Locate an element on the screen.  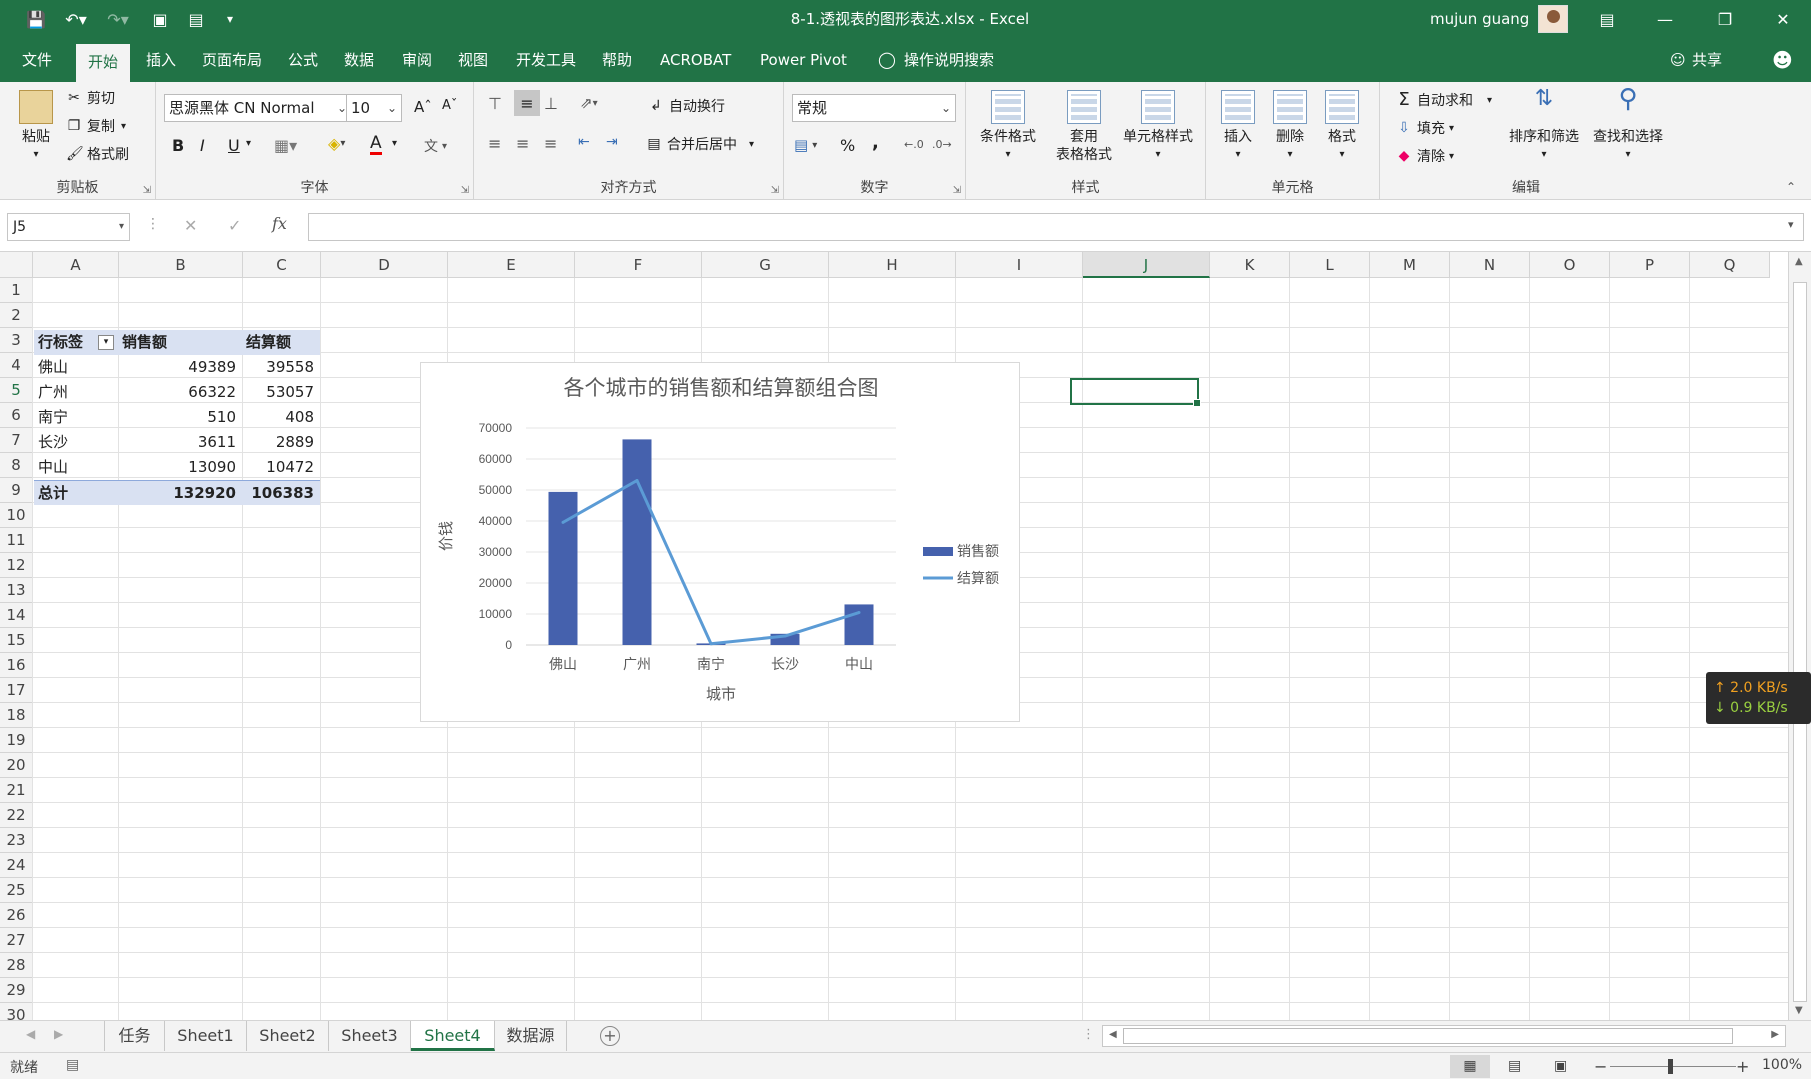
column-header-d: D is located at coordinates (384, 265).